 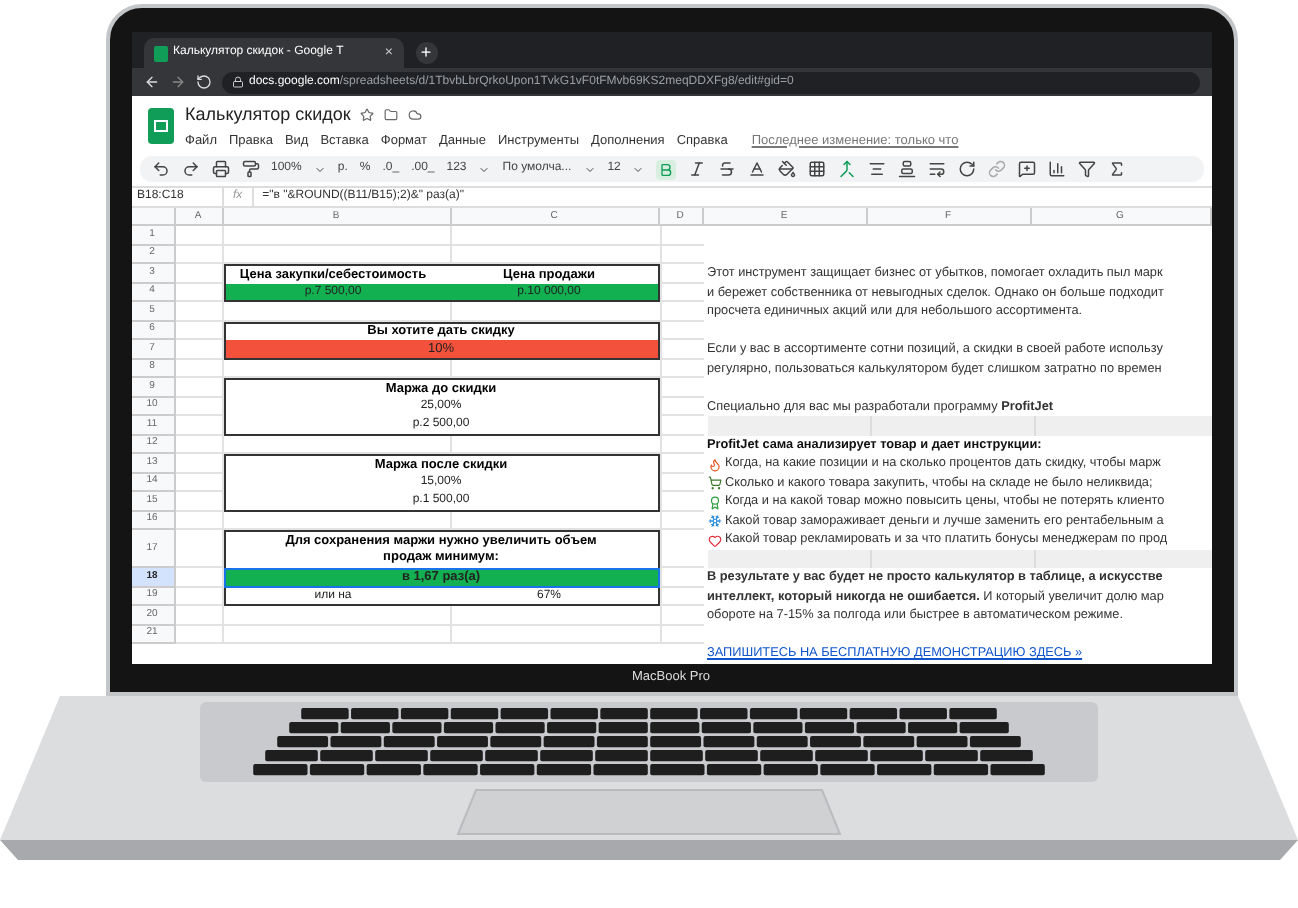 I want to click on print-icon, so click(x=220, y=169).